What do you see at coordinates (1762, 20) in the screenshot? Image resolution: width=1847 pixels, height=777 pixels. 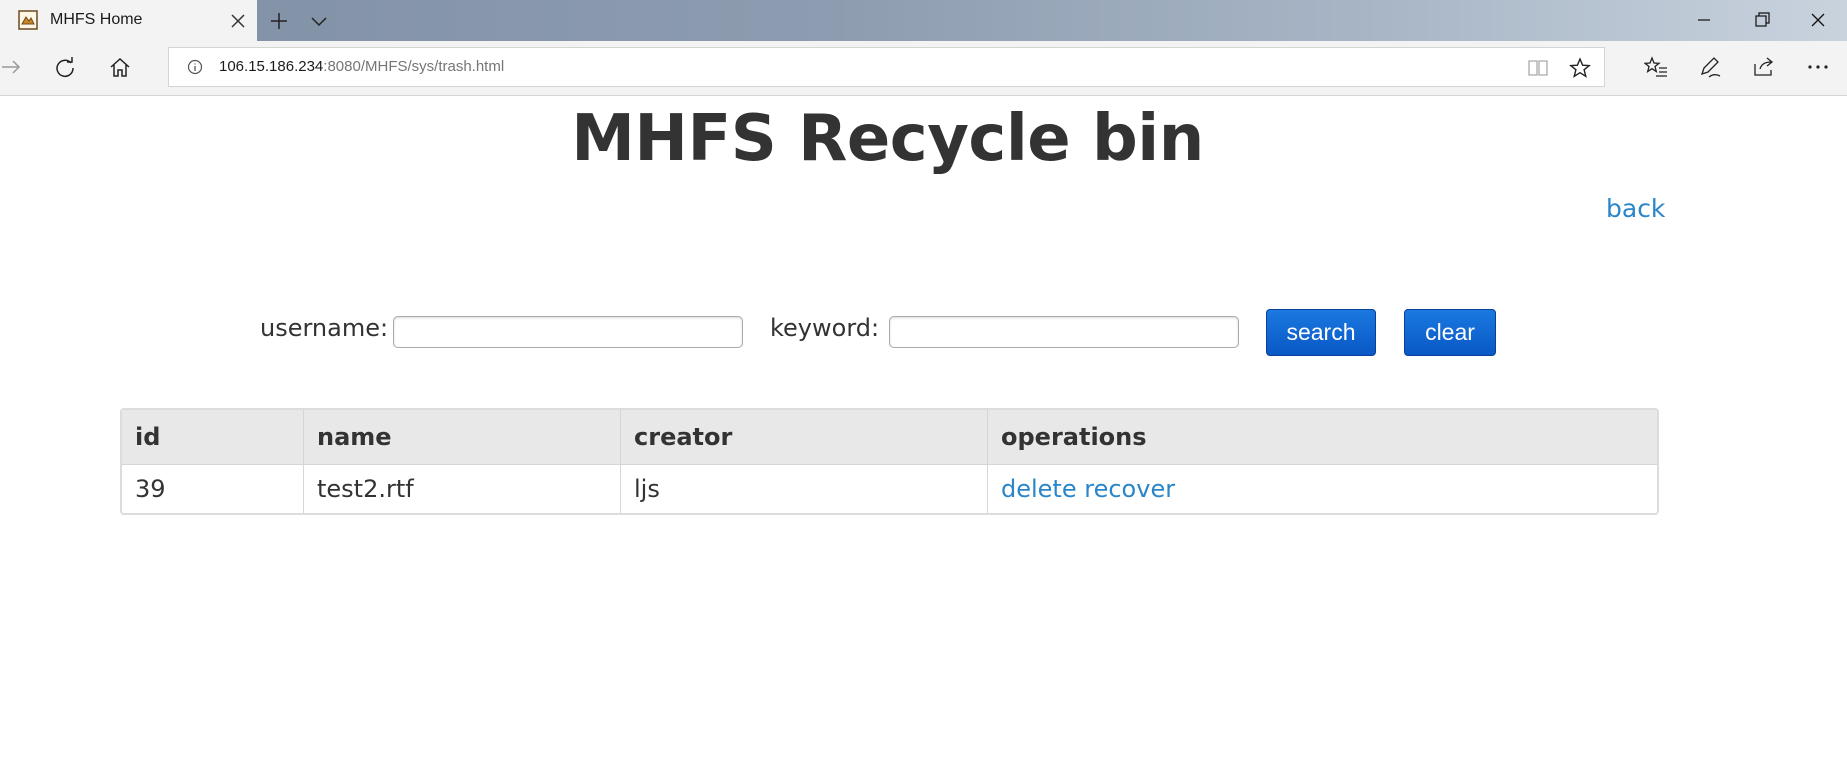 I see `restore-icon` at bounding box center [1762, 20].